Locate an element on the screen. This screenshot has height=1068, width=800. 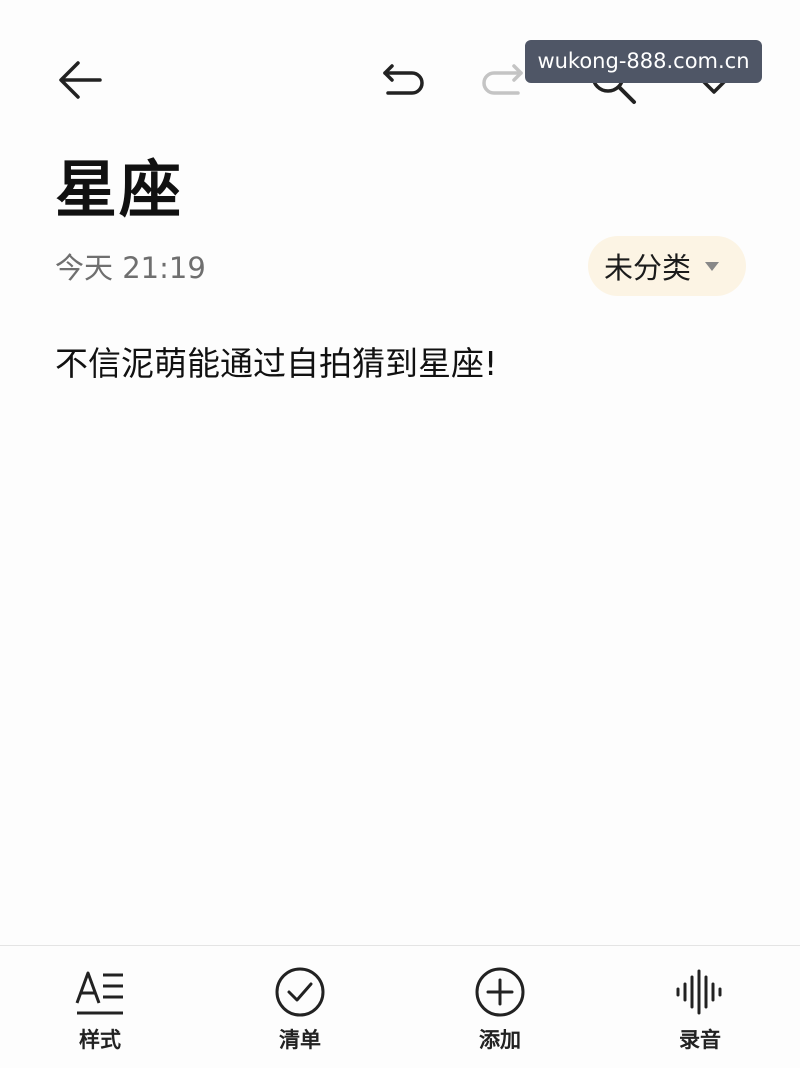
top-toolbar: wukong-888.com.cn is located at coordinates (400, 75).